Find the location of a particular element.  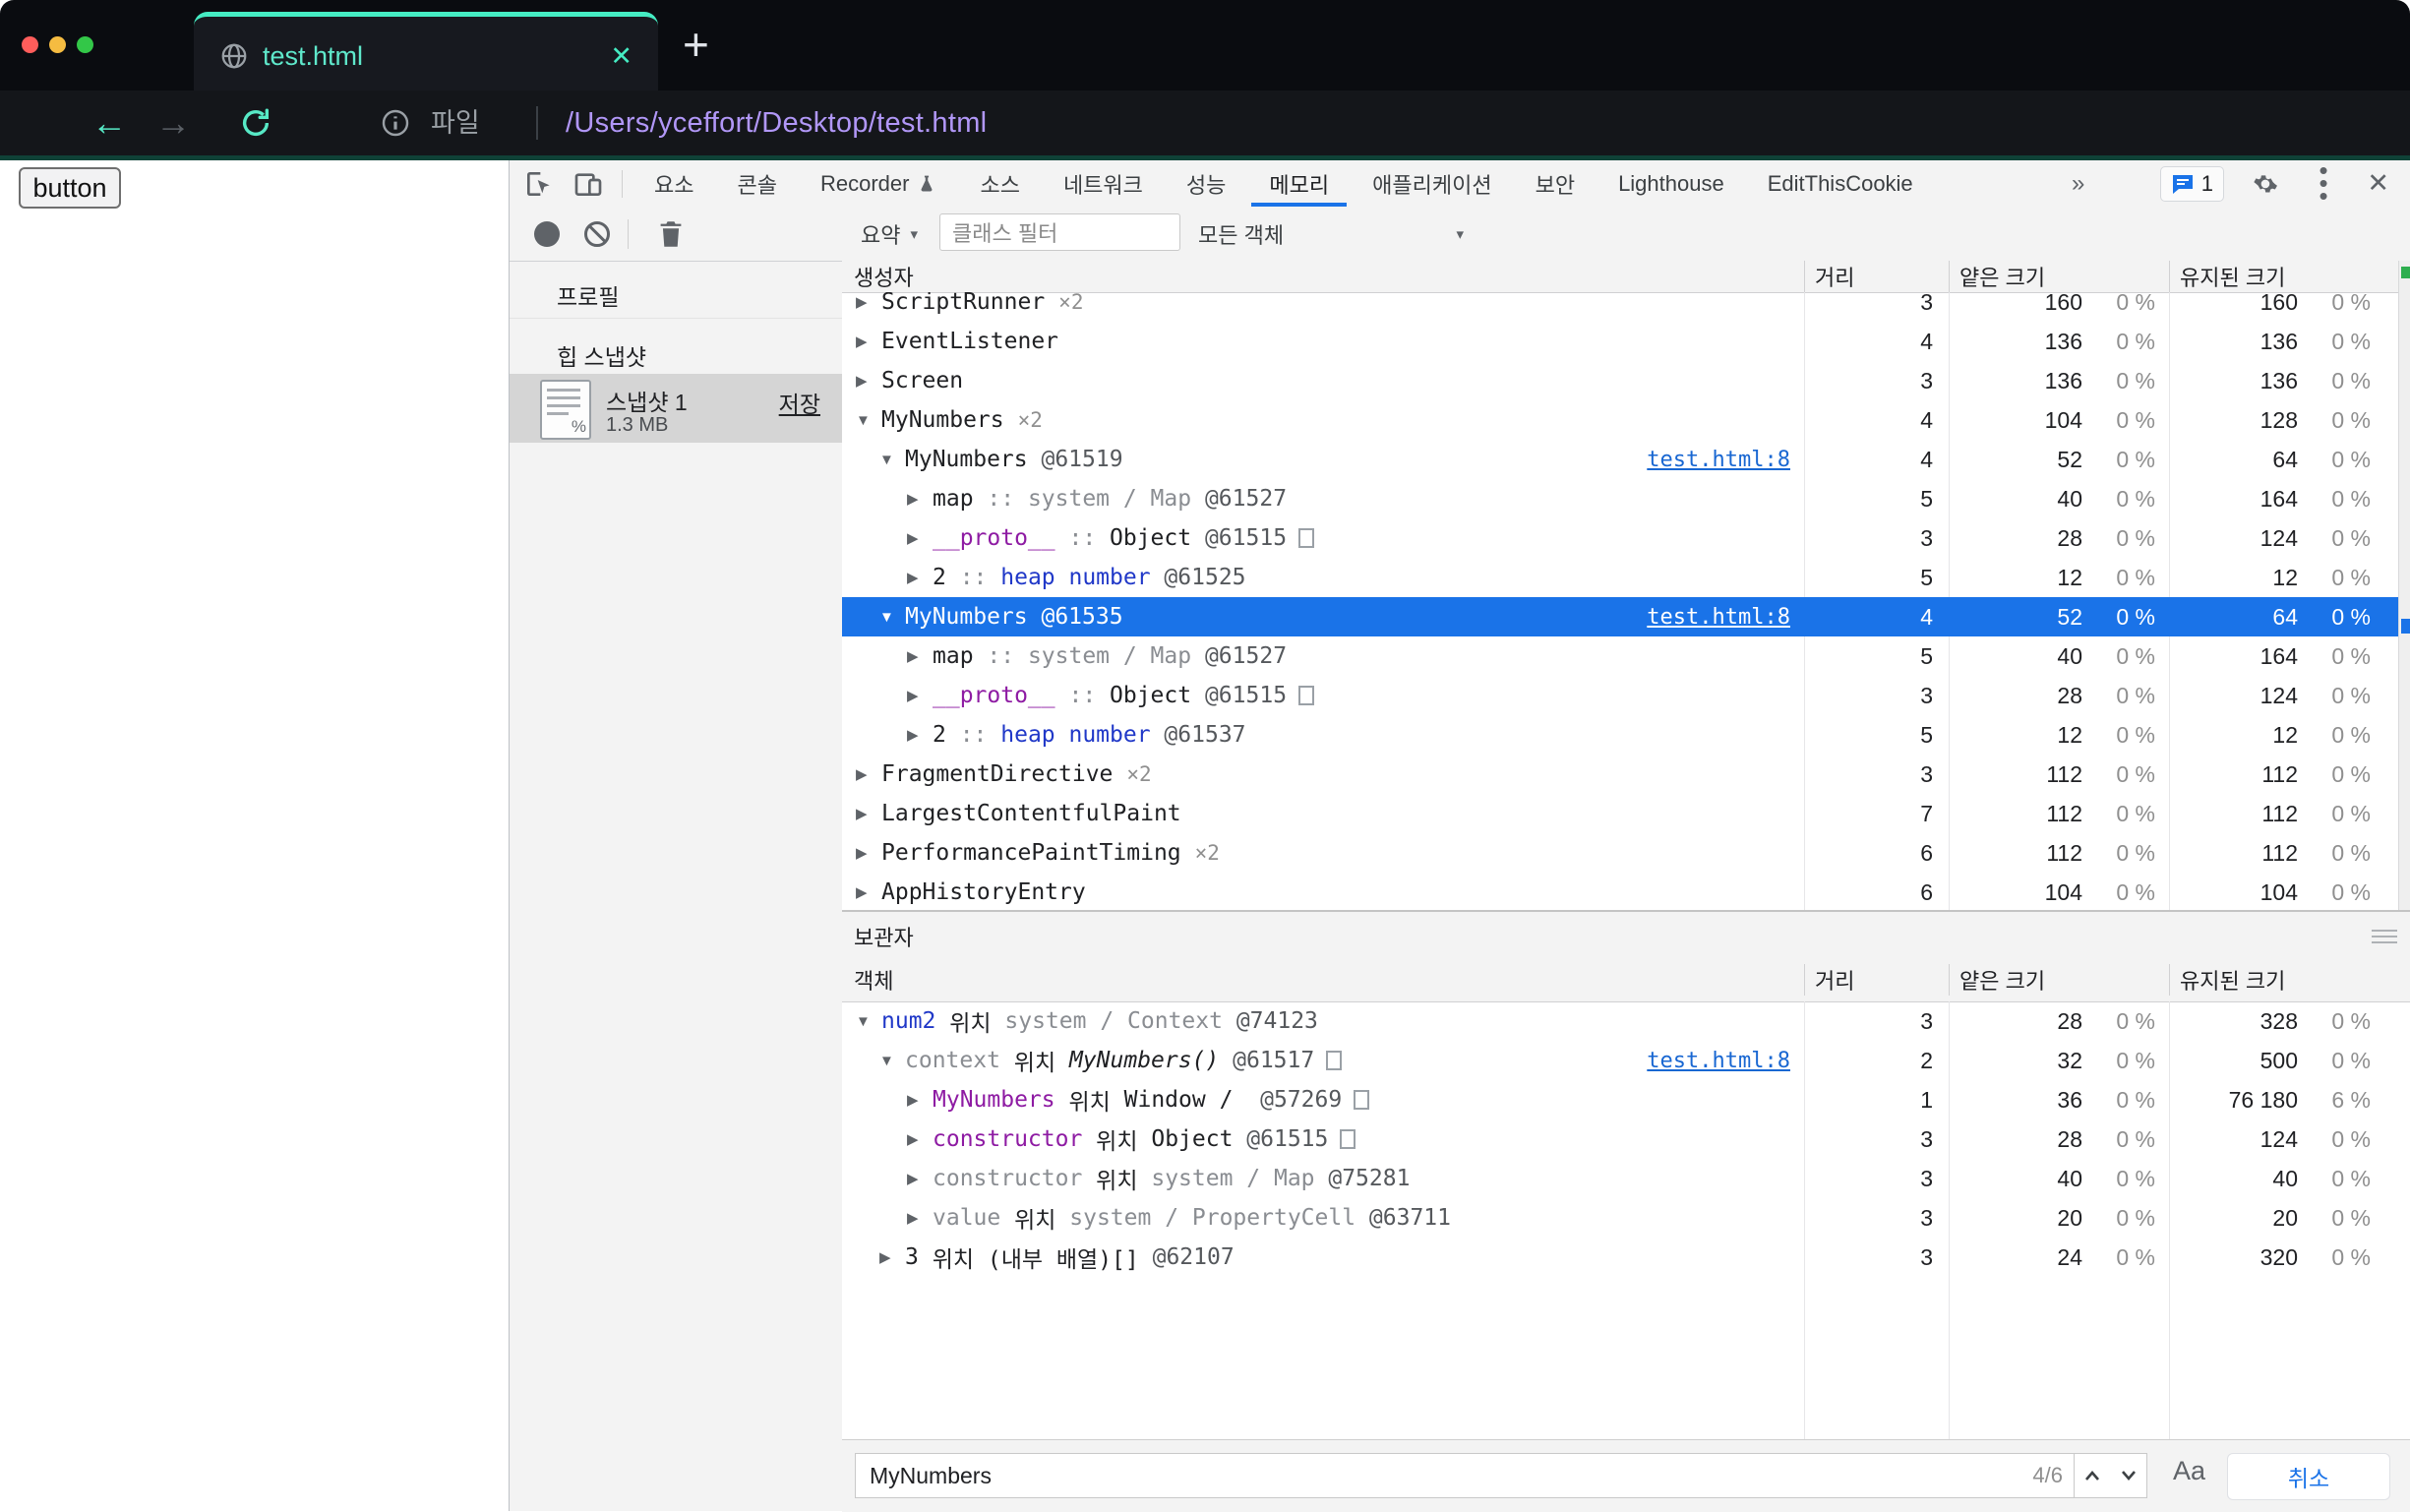

heap-table-row: ▶ AppHistoryEntry 6 104 0 % 104 0 % is located at coordinates (1620, 892).